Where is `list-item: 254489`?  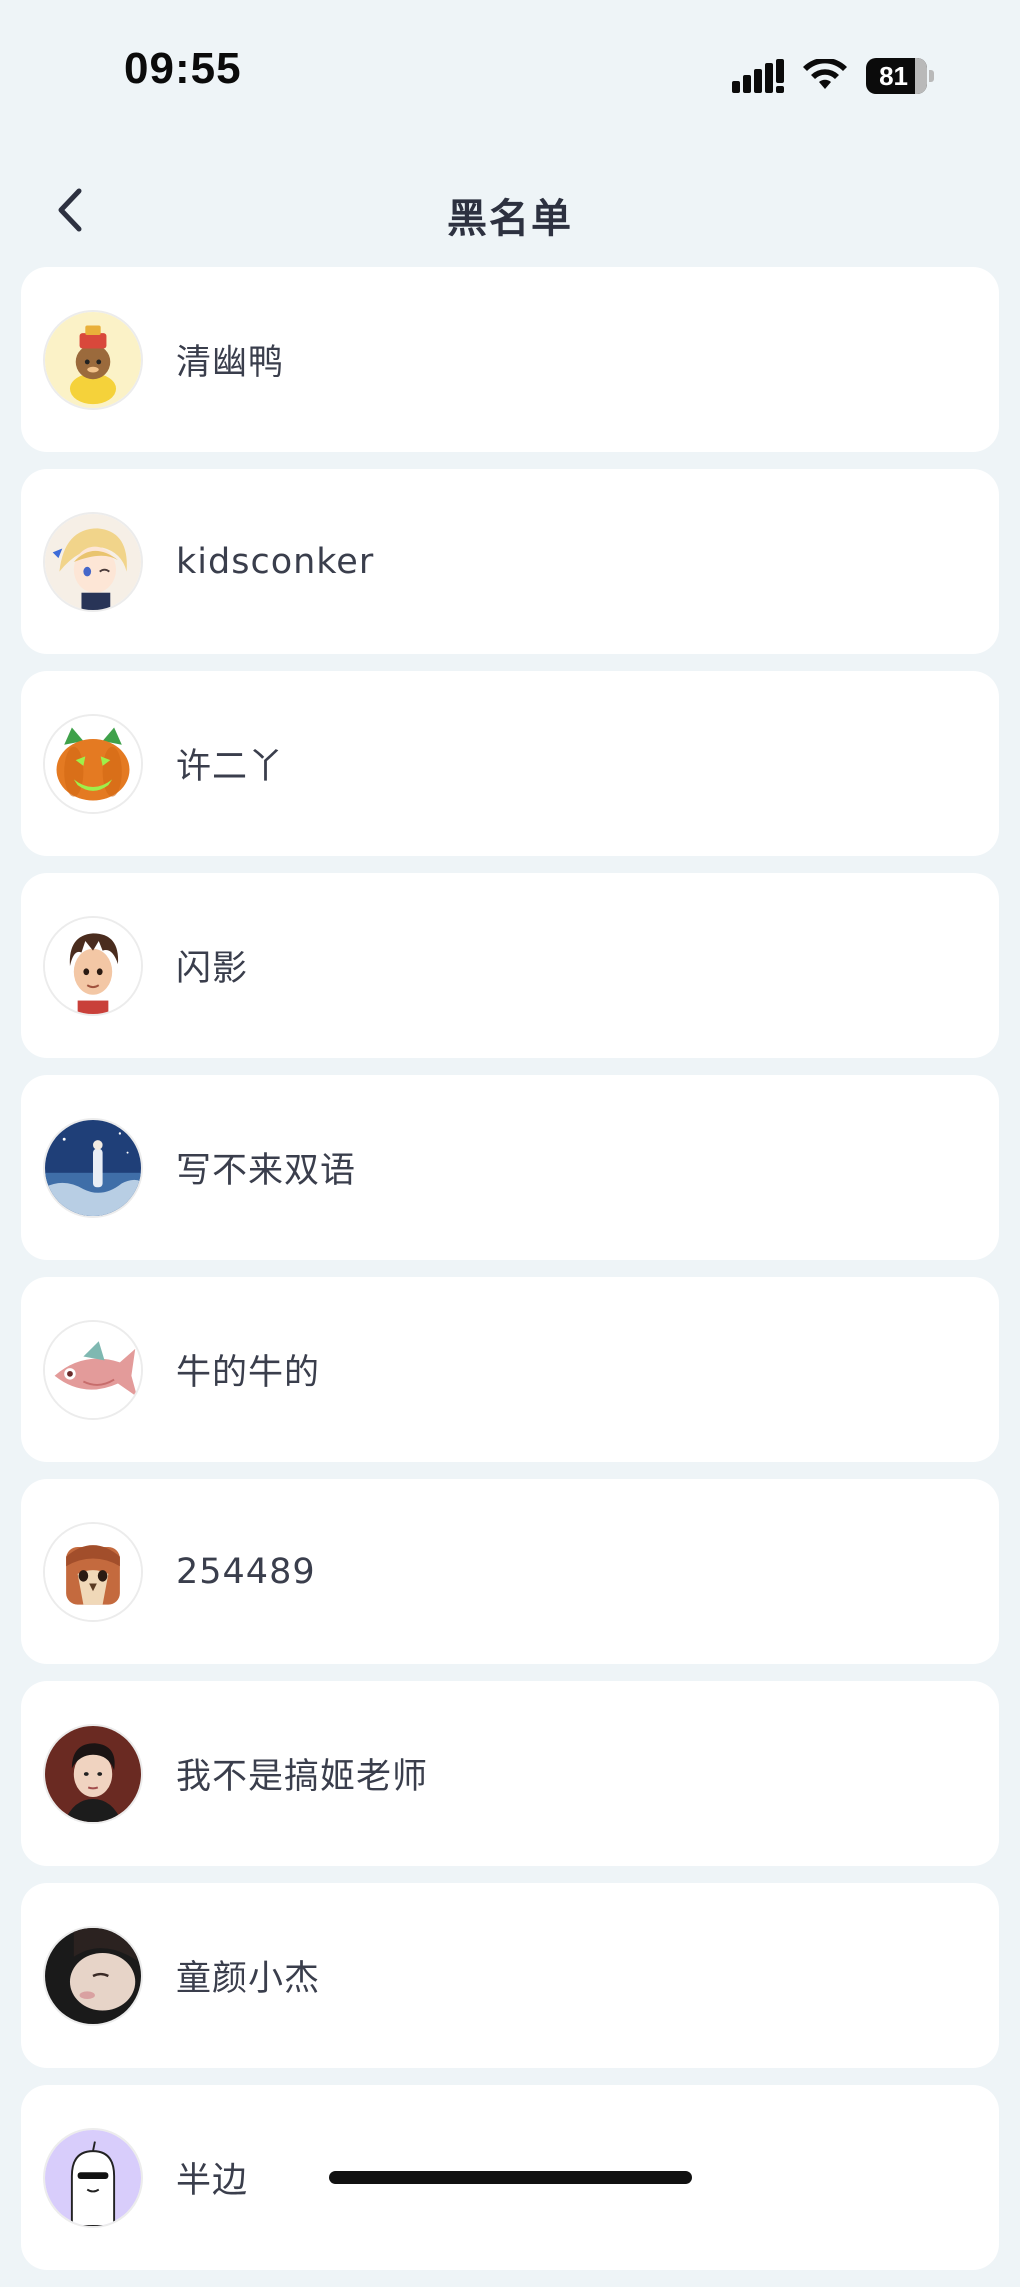
list-item: 254489 is located at coordinates (510, 1571).